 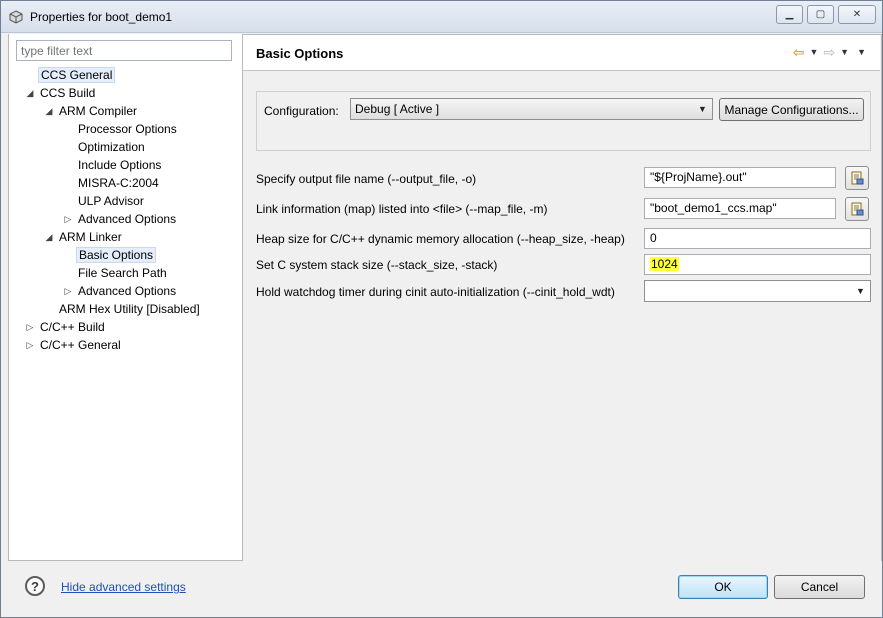 I want to click on output-file-value: "${ProjName}.out", so click(x=698, y=177).